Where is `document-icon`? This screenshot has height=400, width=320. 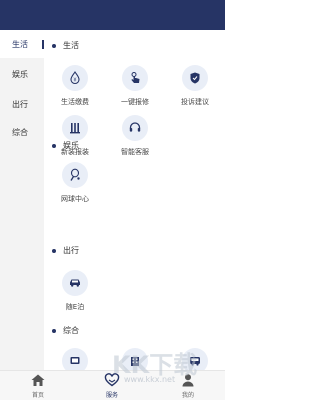 document-icon is located at coordinates (75, 359).